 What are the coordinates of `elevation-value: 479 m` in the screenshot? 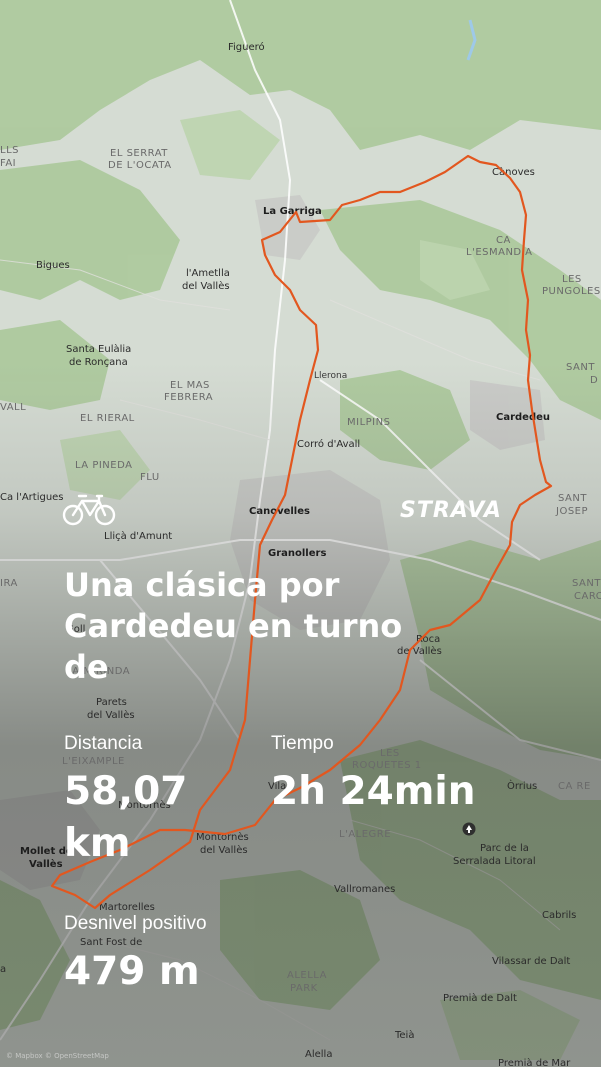 It's located at (132, 971).